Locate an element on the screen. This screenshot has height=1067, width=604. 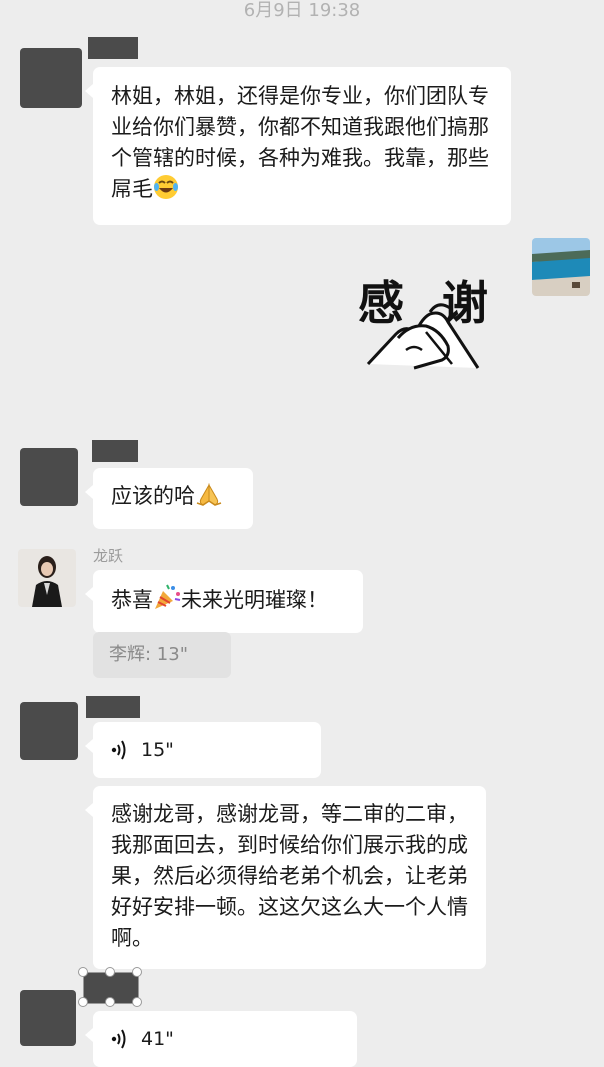
message-bubble: 恭喜 未来光明璀璨！ is located at coordinates (224, 601).